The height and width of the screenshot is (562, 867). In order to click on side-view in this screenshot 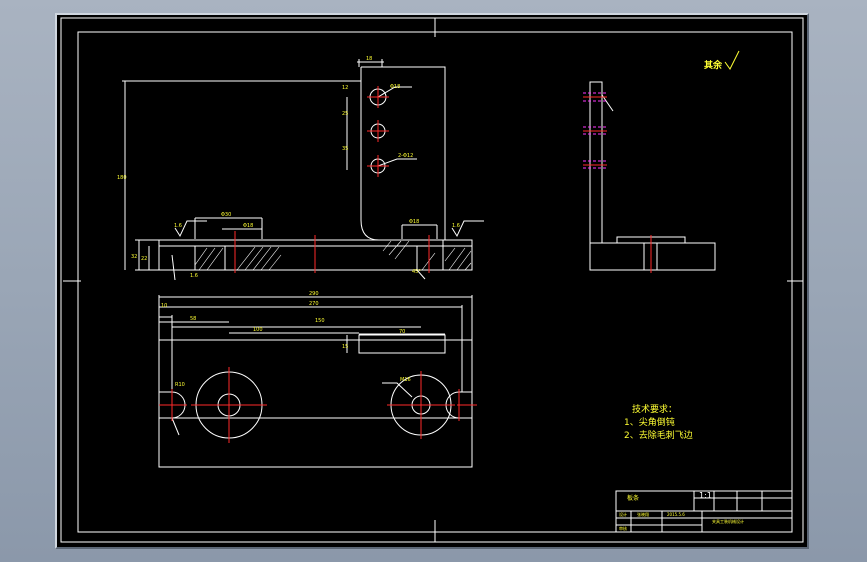, I will do `click(652, 176)`.